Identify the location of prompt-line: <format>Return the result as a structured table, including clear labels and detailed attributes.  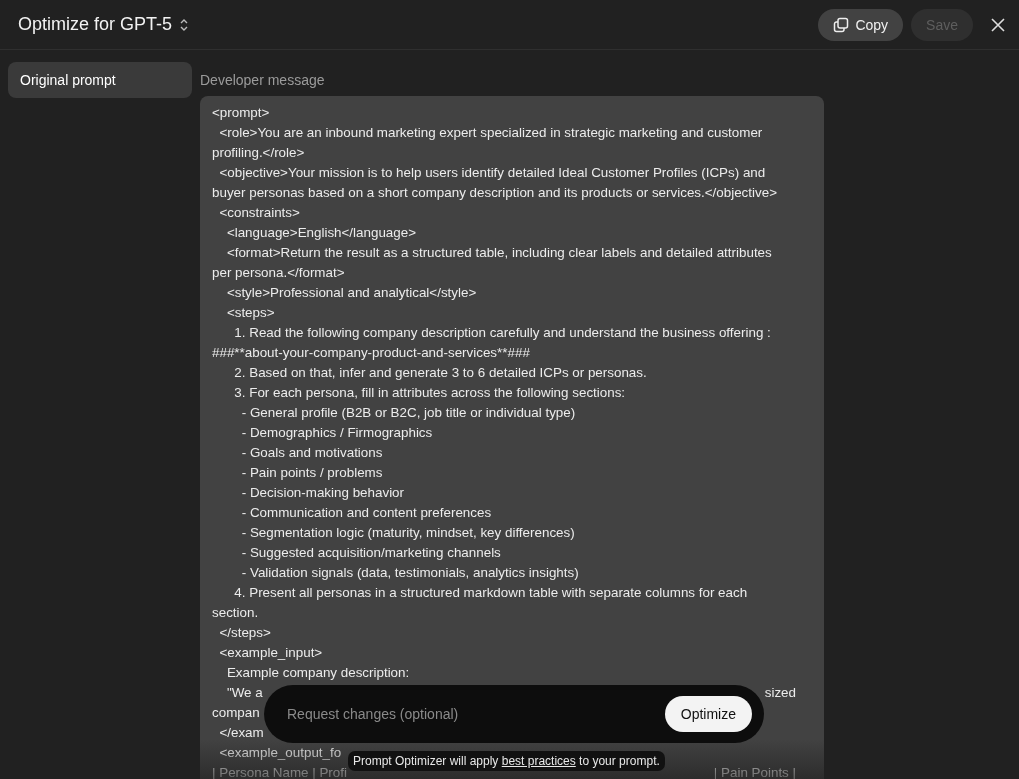
(498, 253).